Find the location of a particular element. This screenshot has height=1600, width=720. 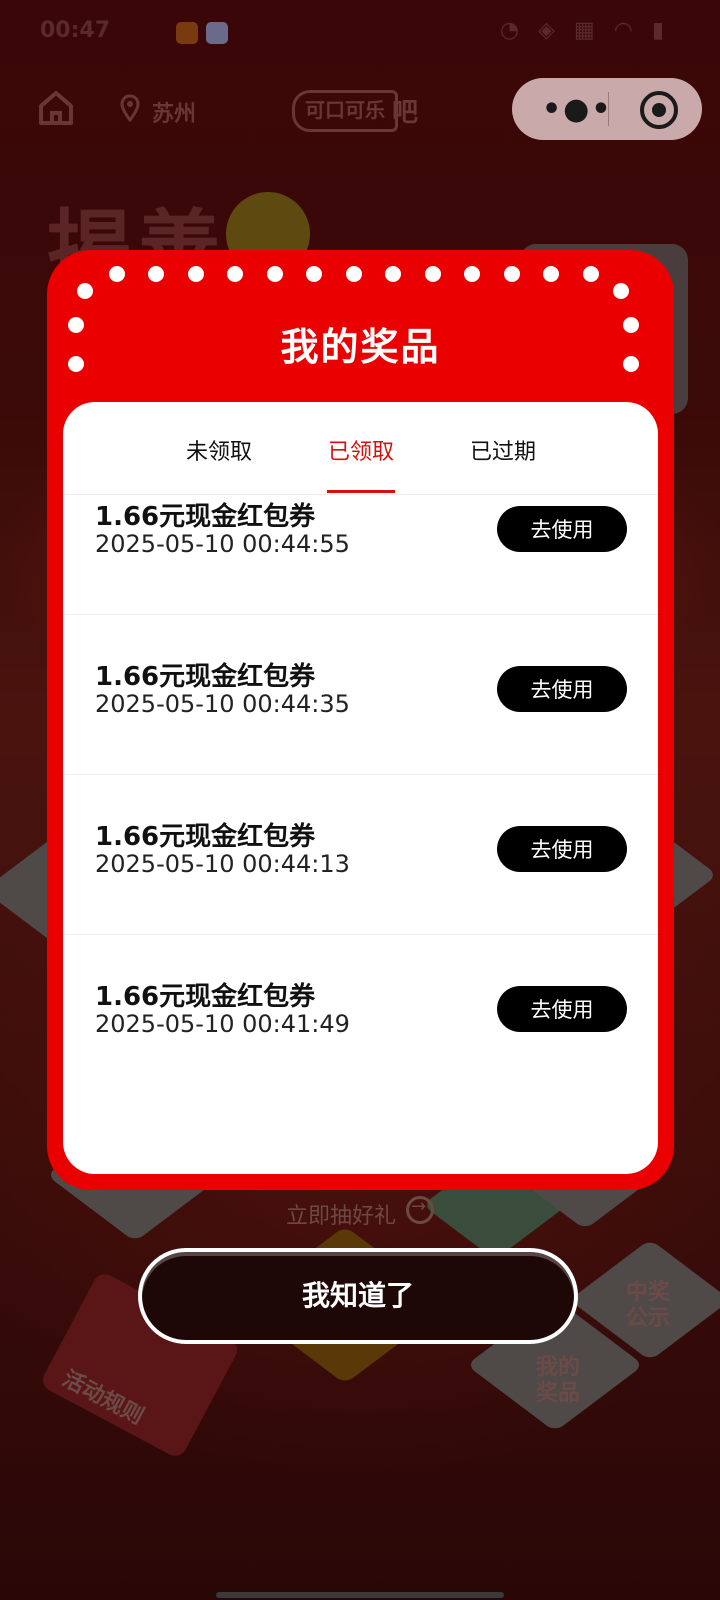

prize-date: 2025-05-10 00:44:13 is located at coordinates (222, 864).